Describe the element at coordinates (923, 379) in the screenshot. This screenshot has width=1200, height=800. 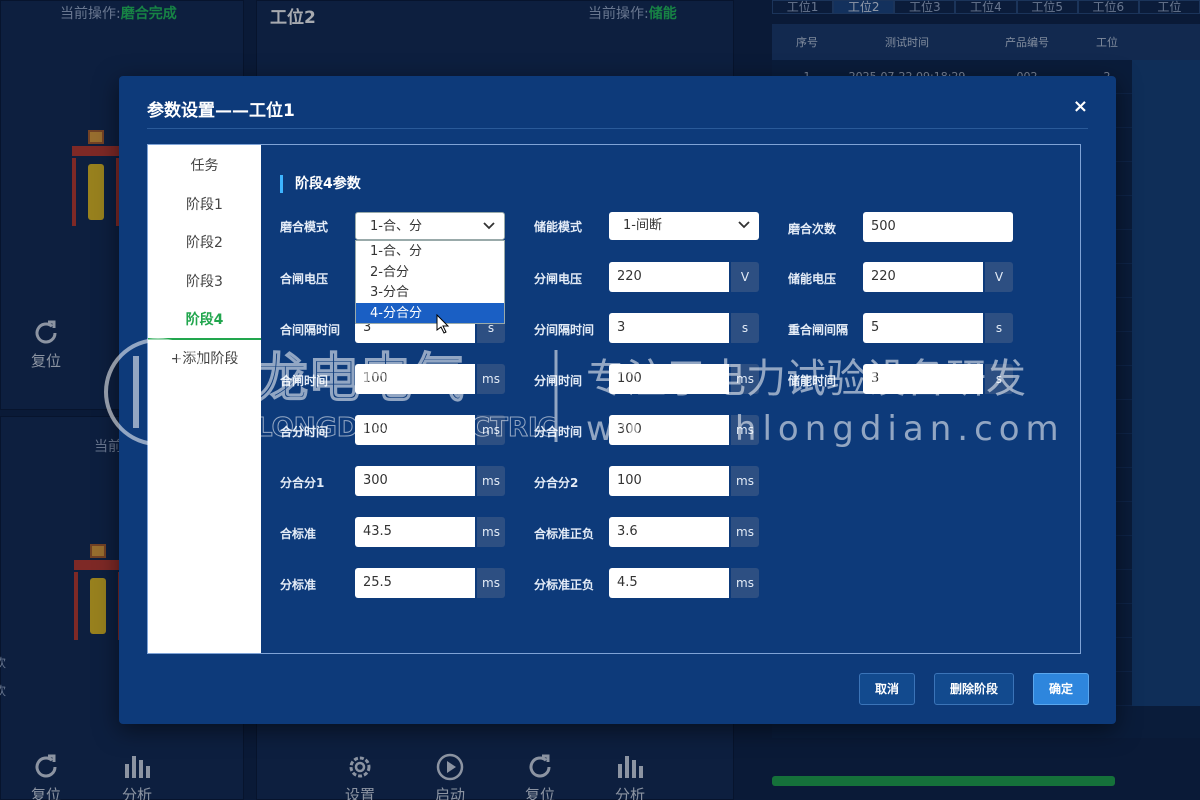
I see `storage-time-input: 3` at that location.